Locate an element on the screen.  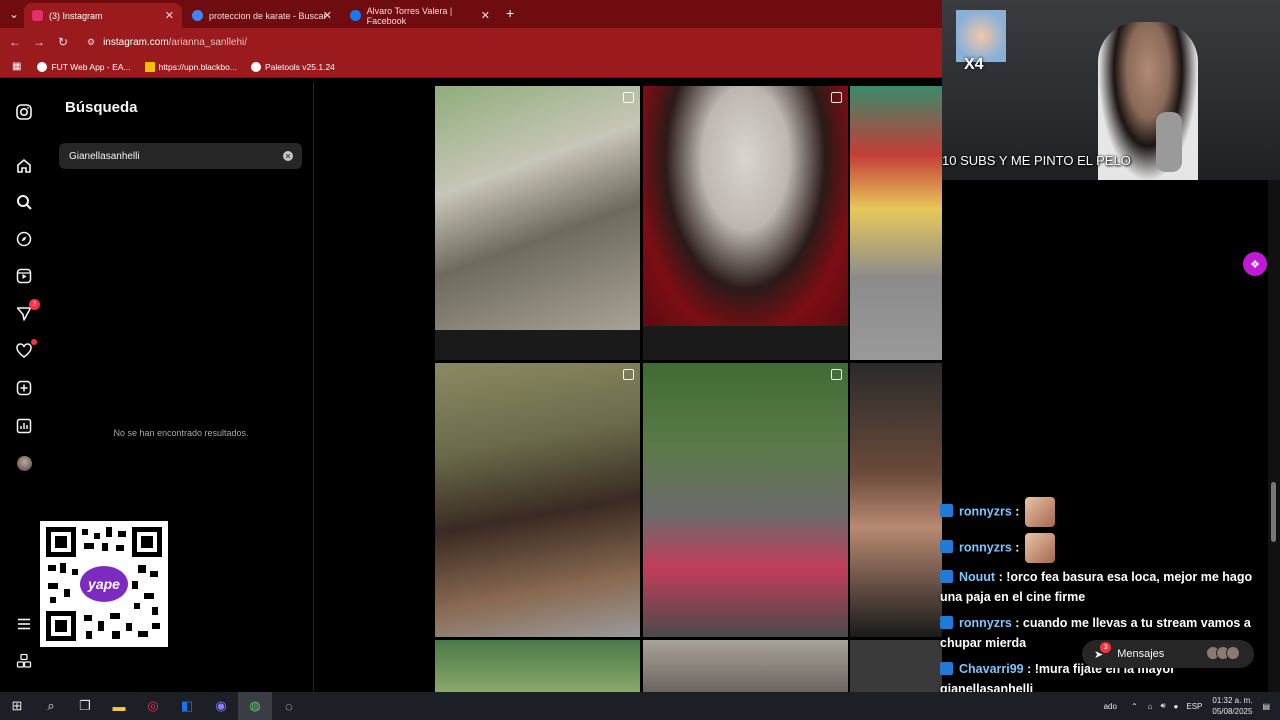
create-plus-icon is located at coordinates (24, 388).